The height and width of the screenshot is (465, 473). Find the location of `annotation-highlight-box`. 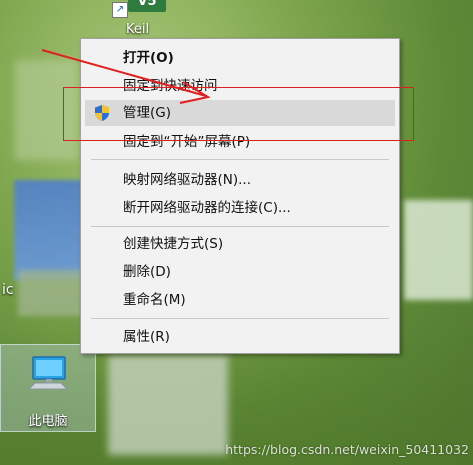

annotation-highlight-box is located at coordinates (238, 114).